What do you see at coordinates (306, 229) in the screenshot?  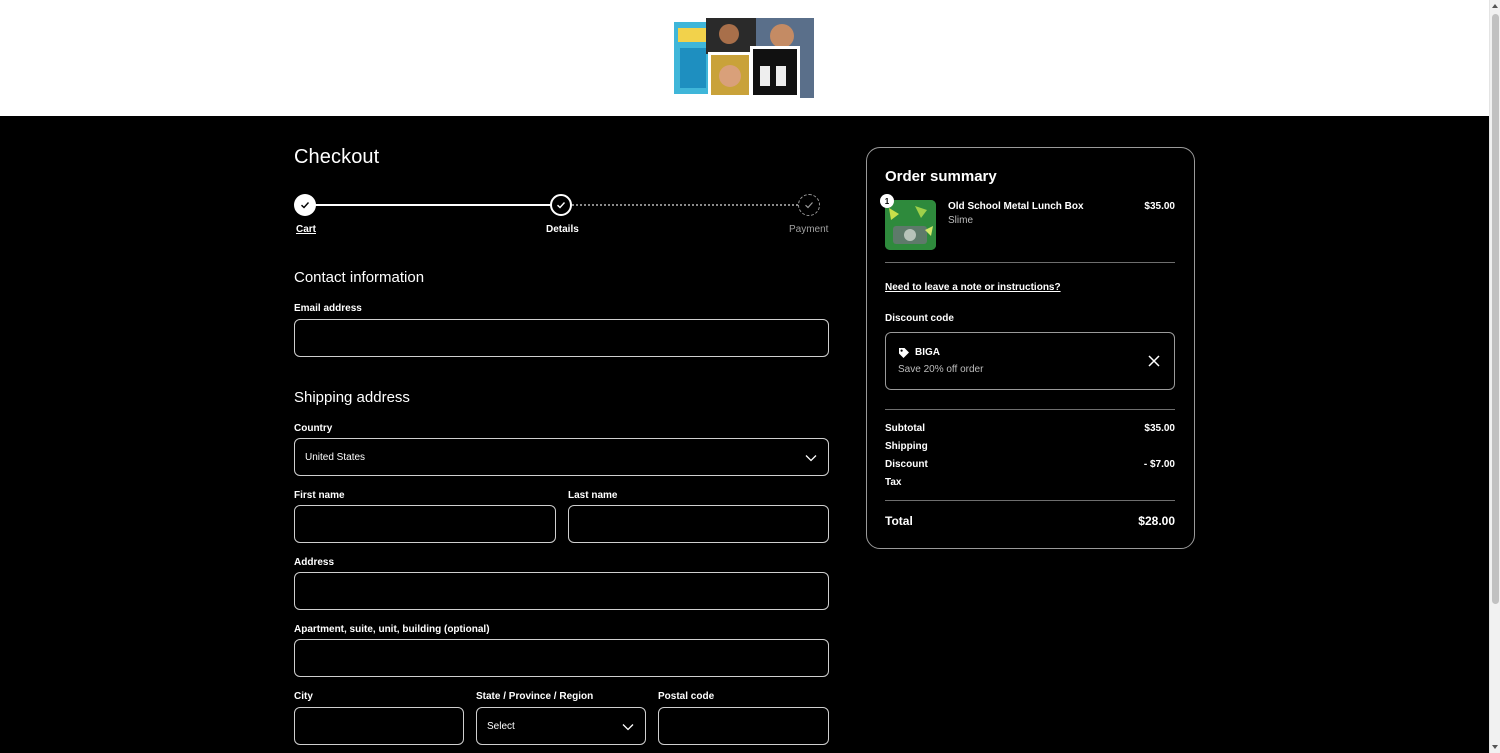 I see `step-cart-link: Cart` at bounding box center [306, 229].